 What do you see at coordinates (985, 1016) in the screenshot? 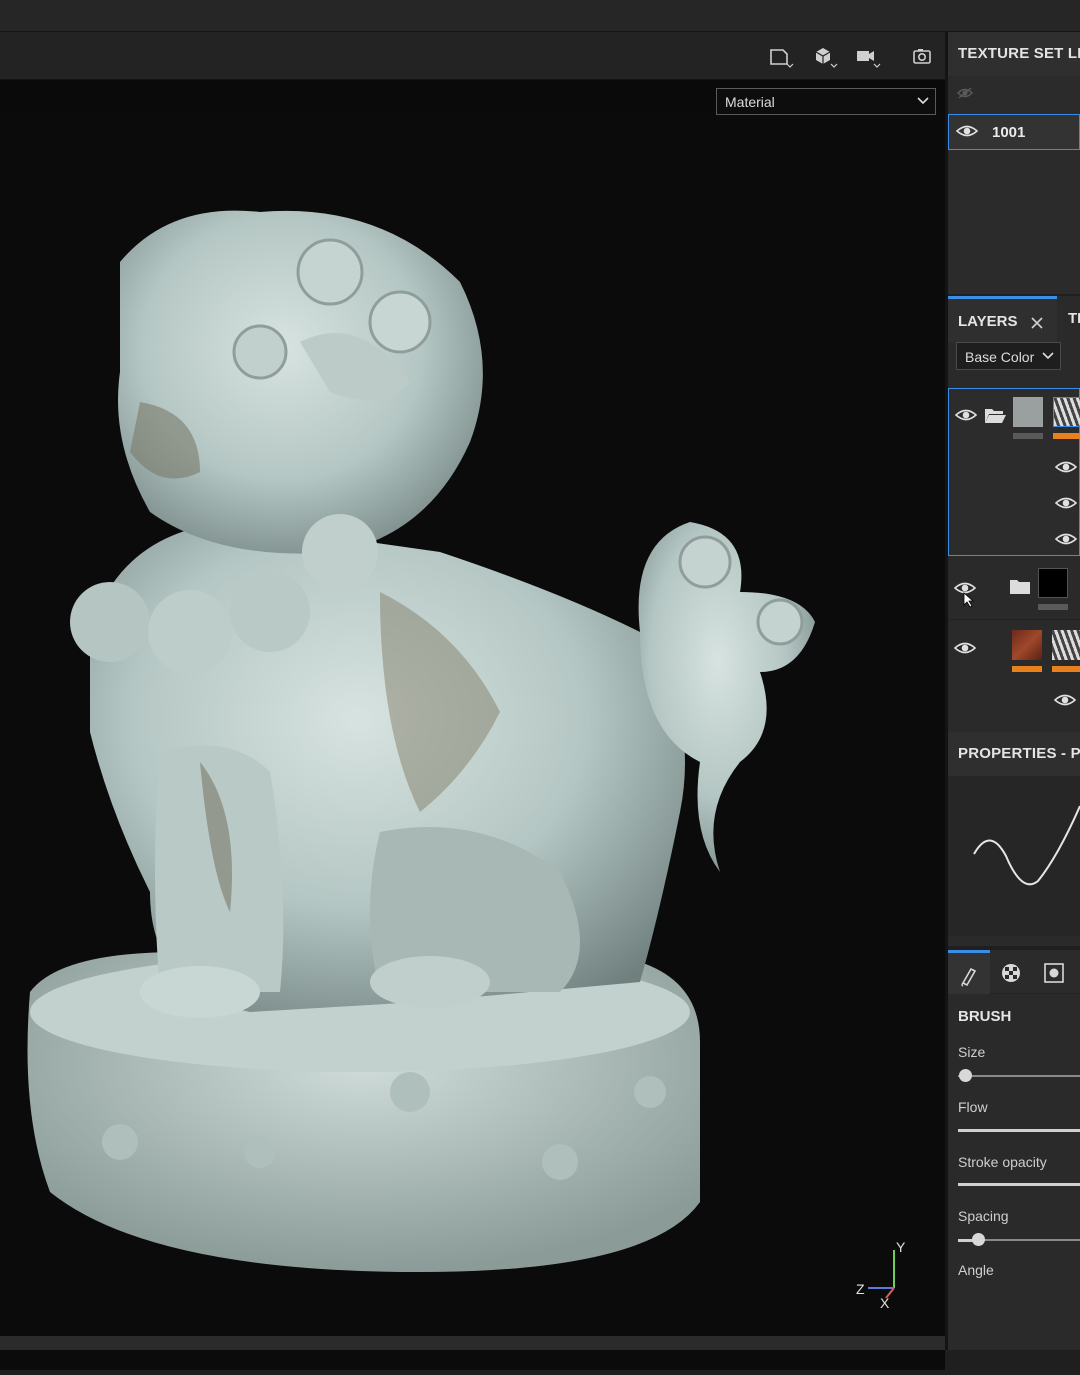
I see `brush-section-title: BRUSH` at bounding box center [985, 1016].